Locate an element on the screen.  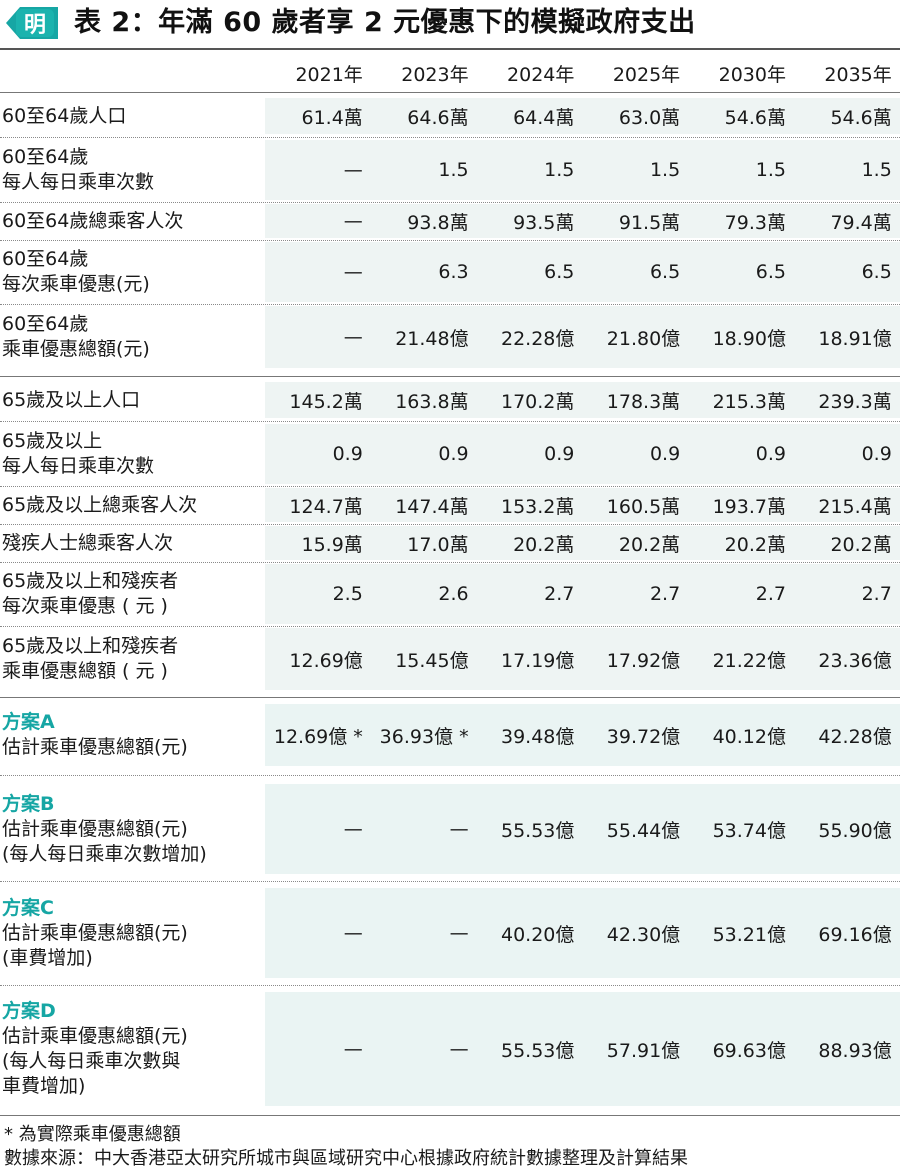
row-cells: 124.7萬 147.4萬 153.2萬 160.5萬 193.7萬 215.4萬 is located at coordinates (582, 505).